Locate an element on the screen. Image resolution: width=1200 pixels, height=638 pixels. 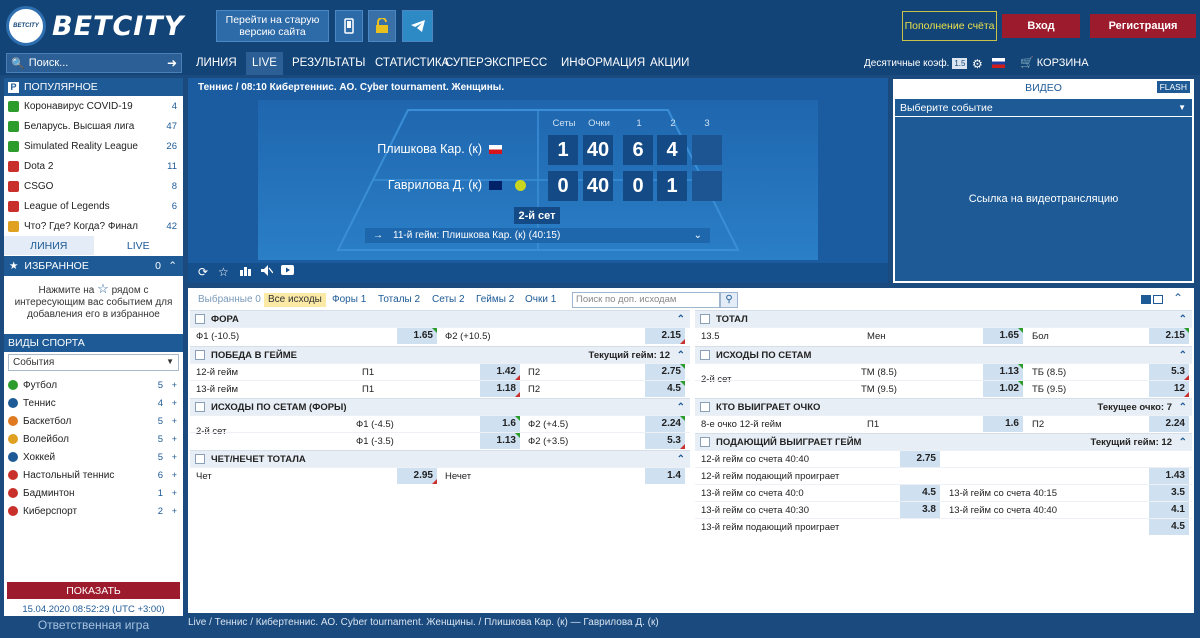
search-submit-icon: ➜ is located at coordinates (172, 63).